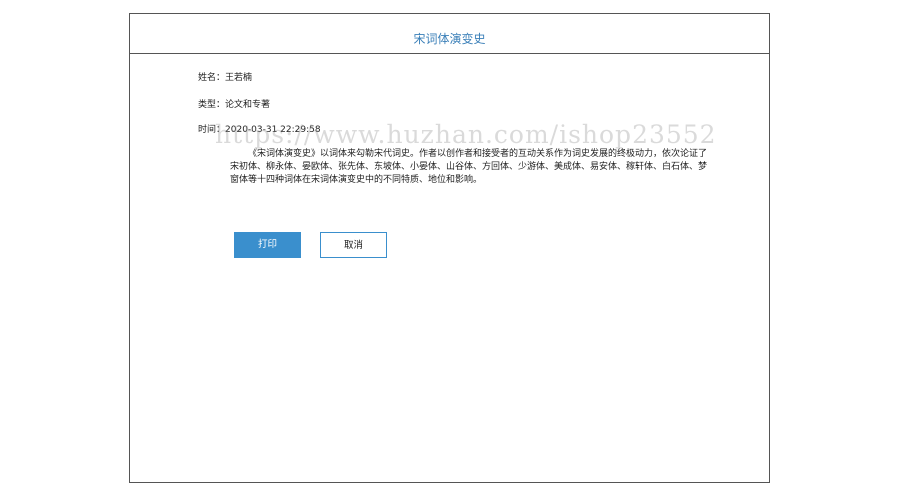 The height and width of the screenshot is (483, 900). I want to click on type-row: 类型：论文和专著, so click(234, 103).